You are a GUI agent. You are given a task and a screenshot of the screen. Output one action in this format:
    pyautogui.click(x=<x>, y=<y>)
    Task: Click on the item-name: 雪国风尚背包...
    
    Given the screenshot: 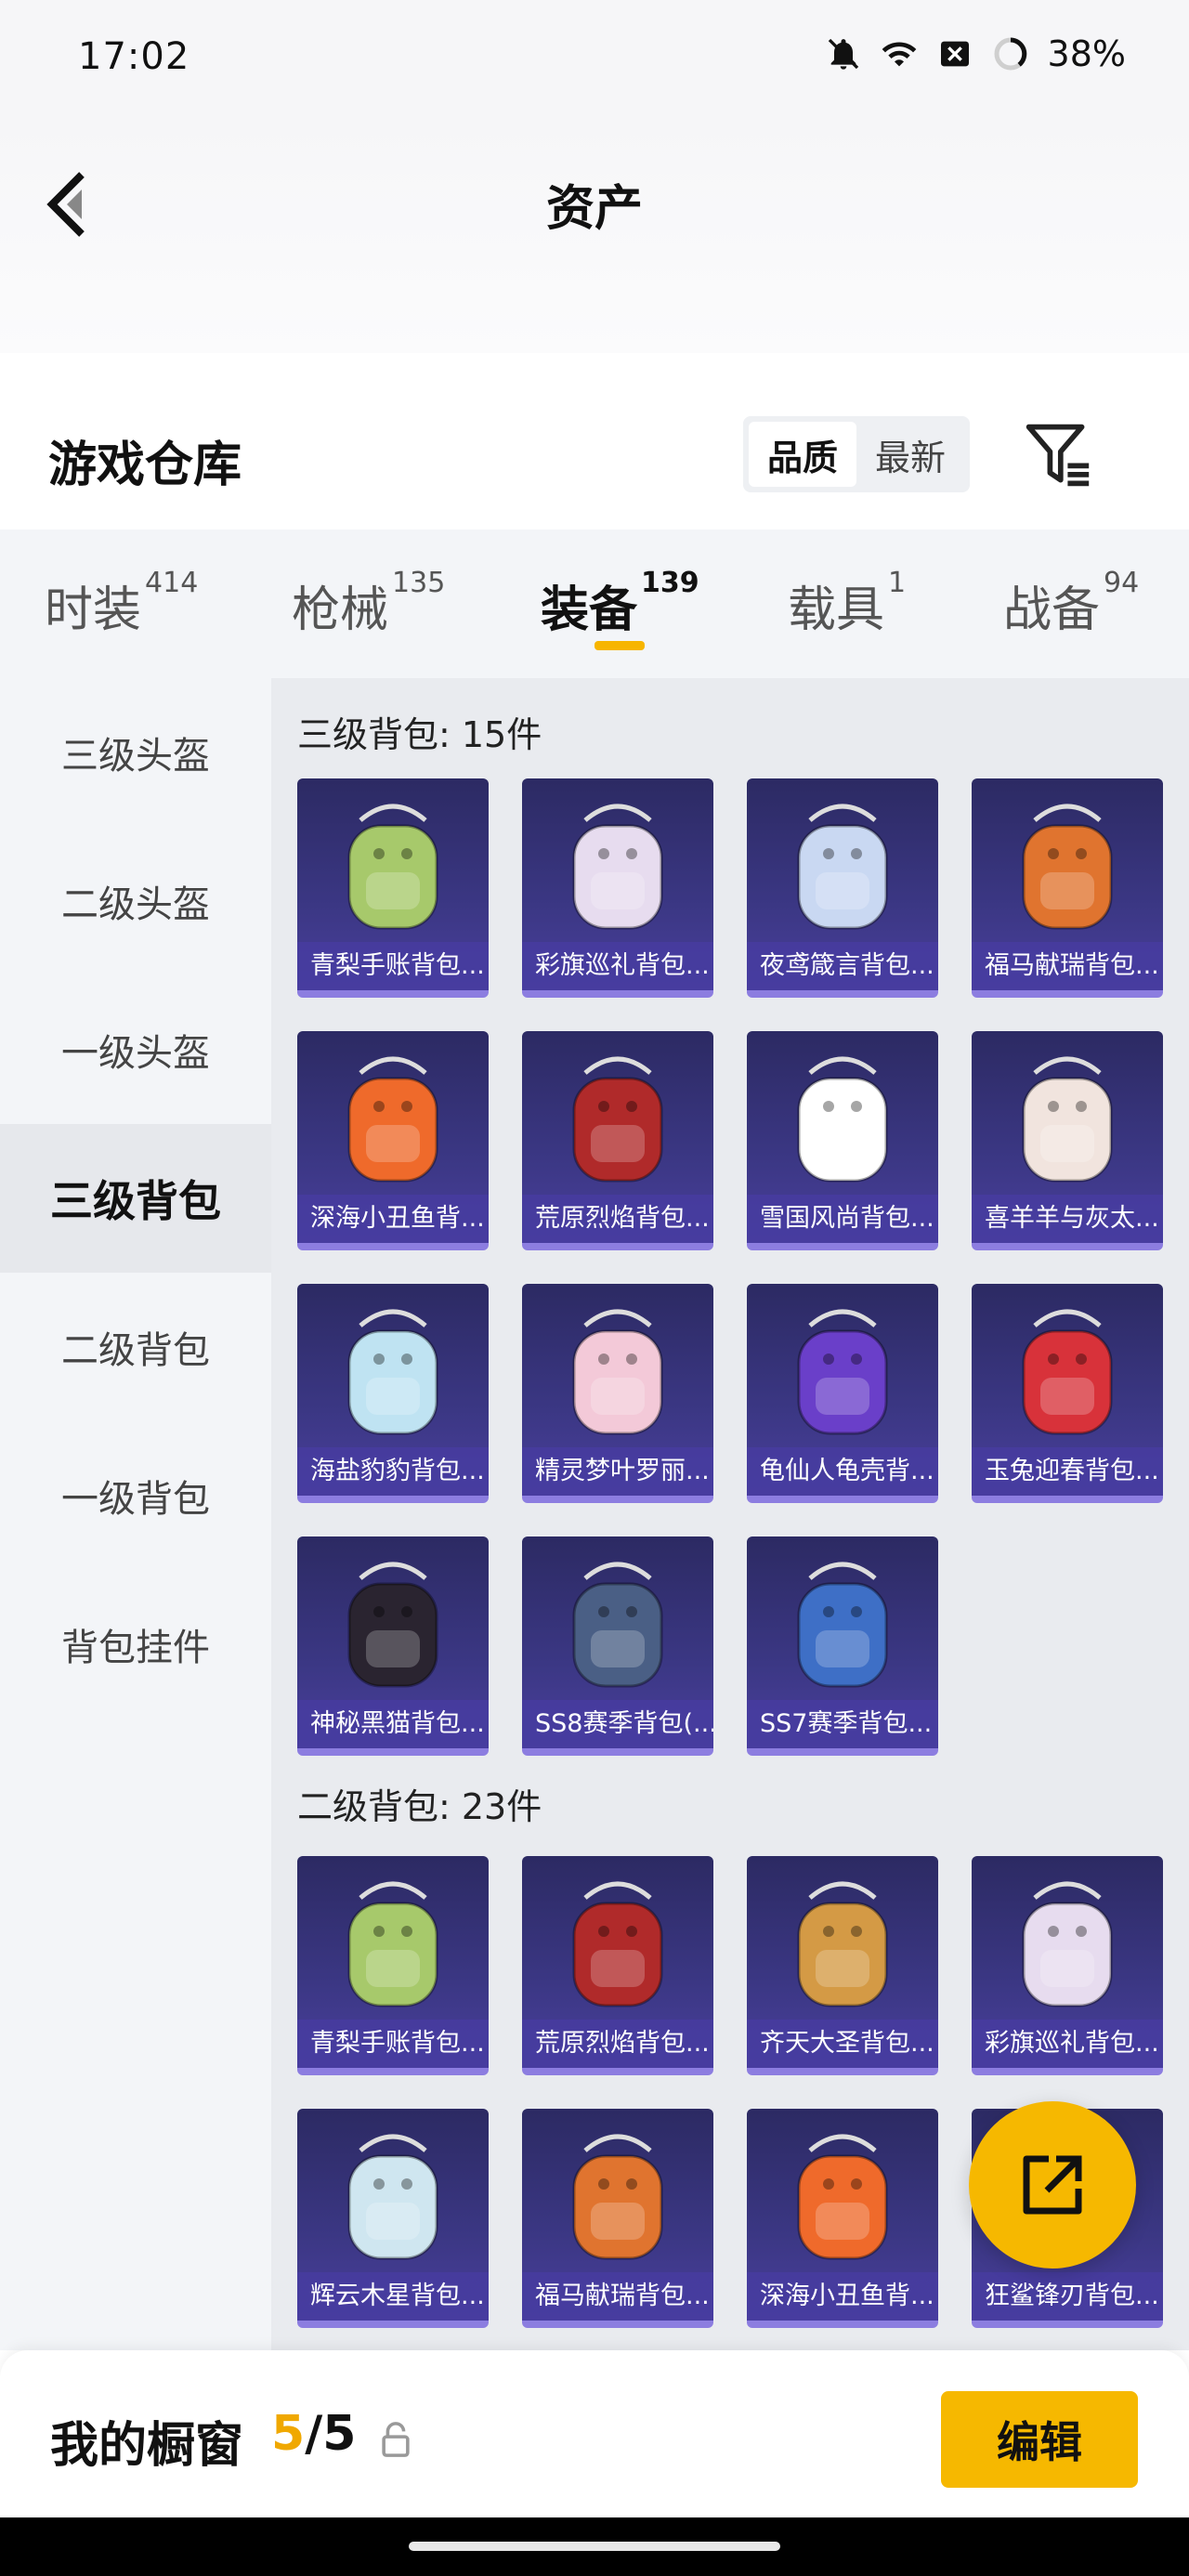 What is the action you would take?
    pyautogui.click(x=843, y=1219)
    